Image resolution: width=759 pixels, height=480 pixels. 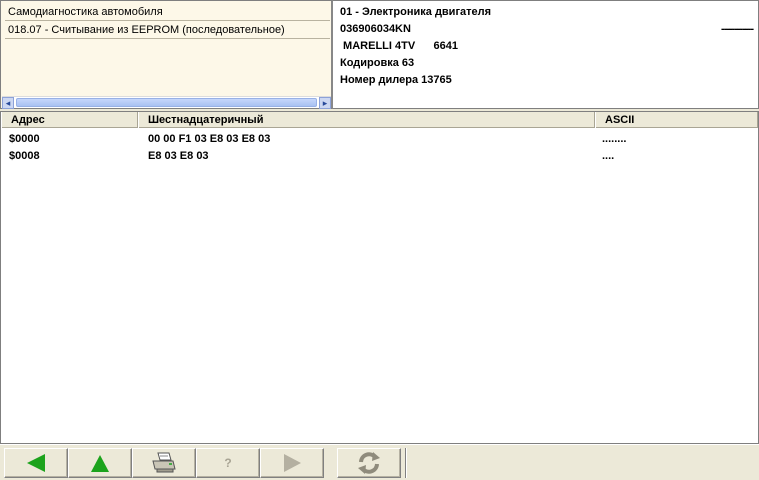 I want to click on column-header-hex: Шестнадцатеричный, so click(x=366, y=120).